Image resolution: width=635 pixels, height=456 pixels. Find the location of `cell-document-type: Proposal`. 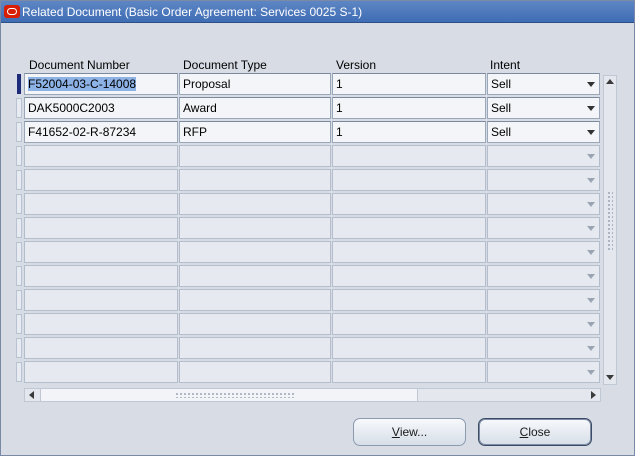

cell-document-type: Proposal is located at coordinates (255, 84).